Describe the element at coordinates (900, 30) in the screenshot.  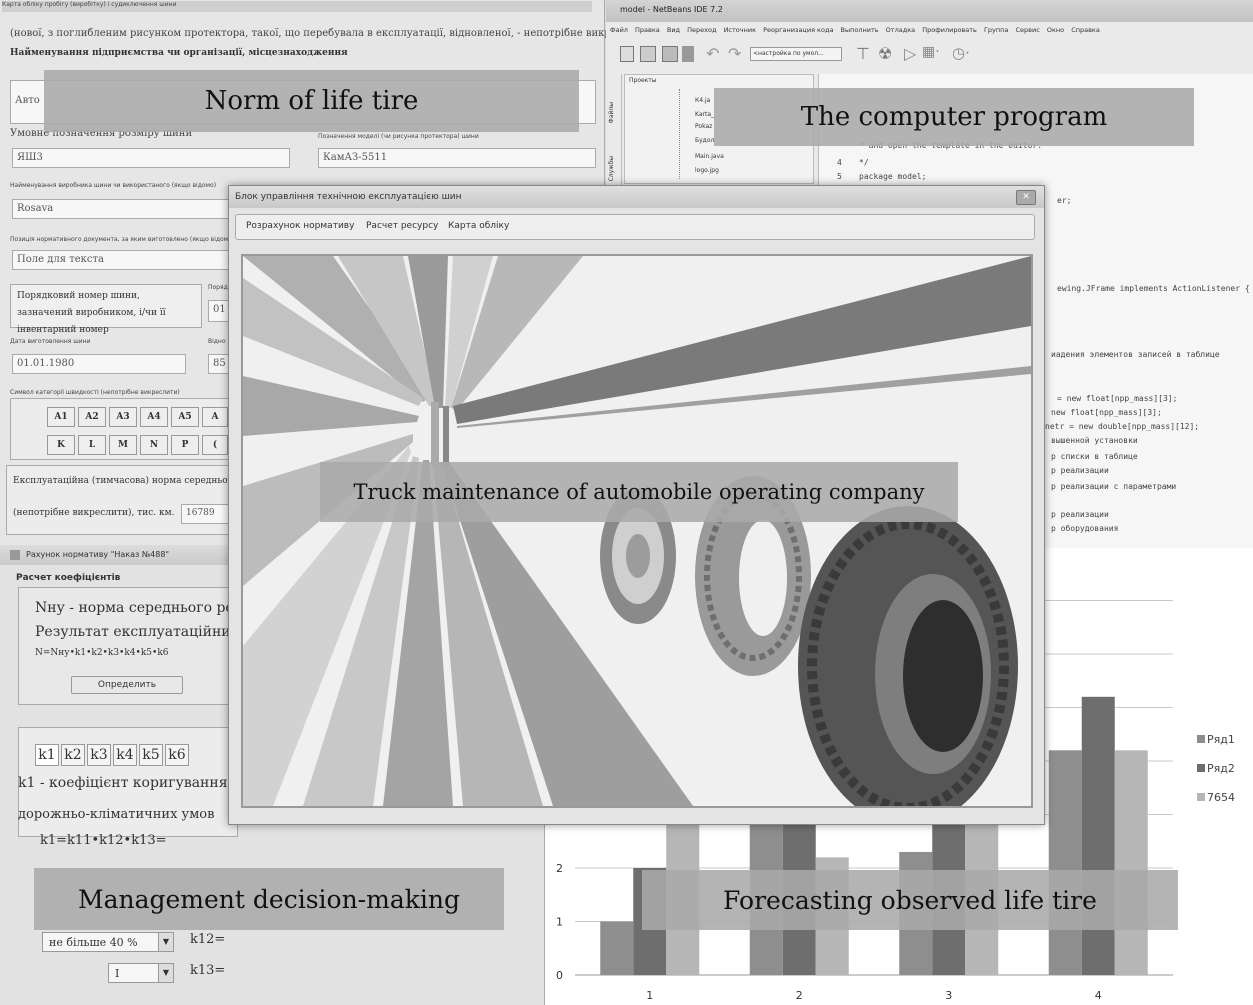
I see `ide-menu-debug: Отладка` at that location.